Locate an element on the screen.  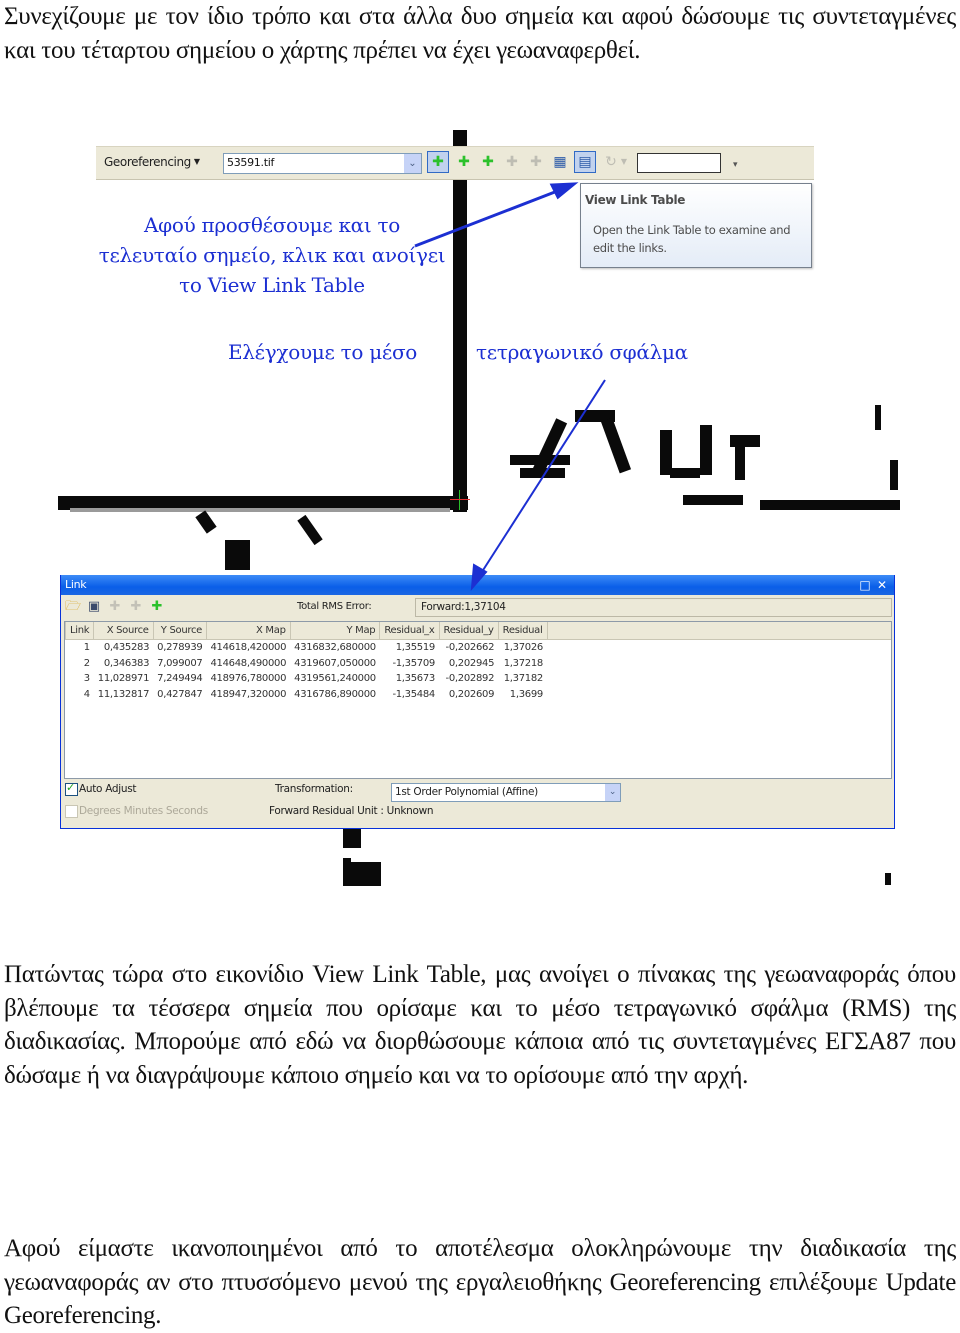
cell-residual-y: 0,202945 is located at coordinates (471, 663).